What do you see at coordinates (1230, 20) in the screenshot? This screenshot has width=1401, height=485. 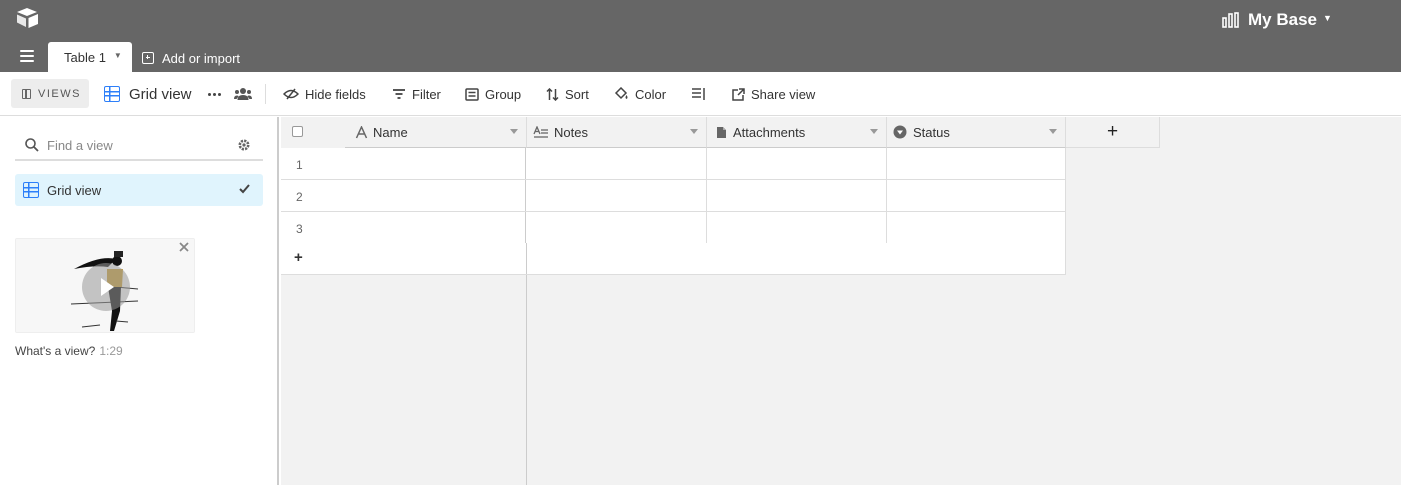 I see `bar-chart-icon` at bounding box center [1230, 20].